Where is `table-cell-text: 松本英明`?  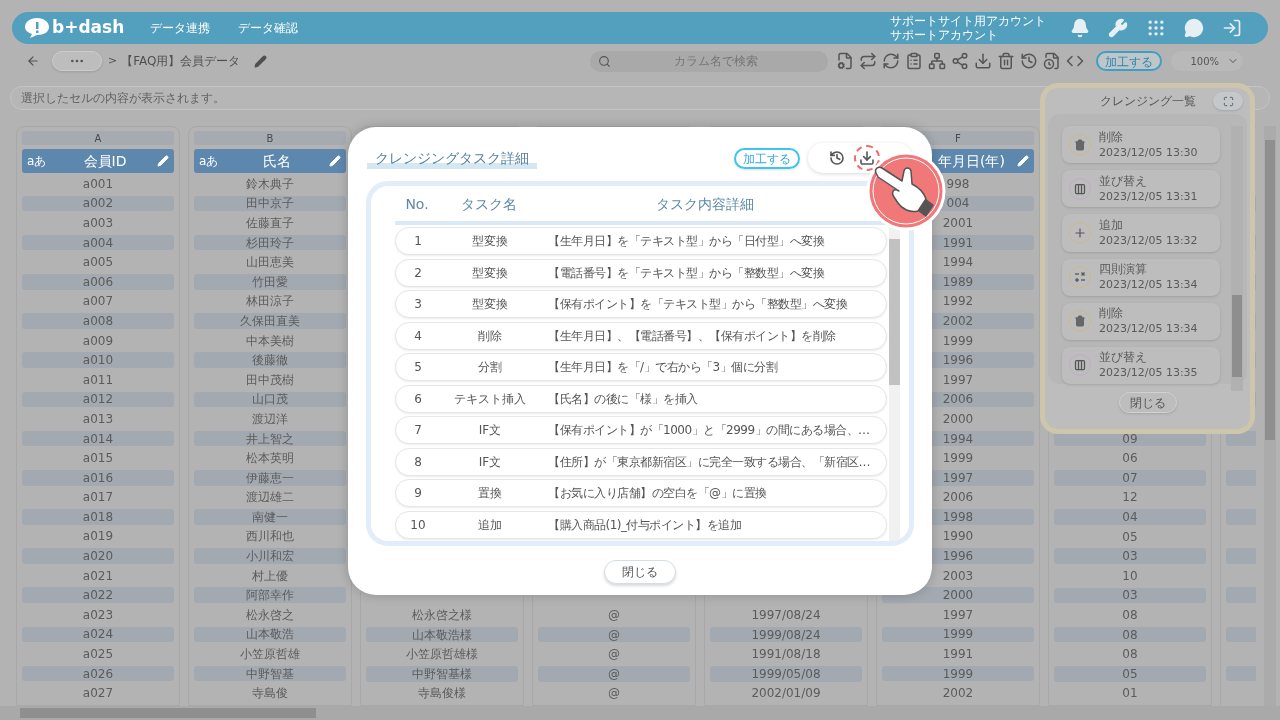
table-cell-text: 松本英明 is located at coordinates (270, 458).